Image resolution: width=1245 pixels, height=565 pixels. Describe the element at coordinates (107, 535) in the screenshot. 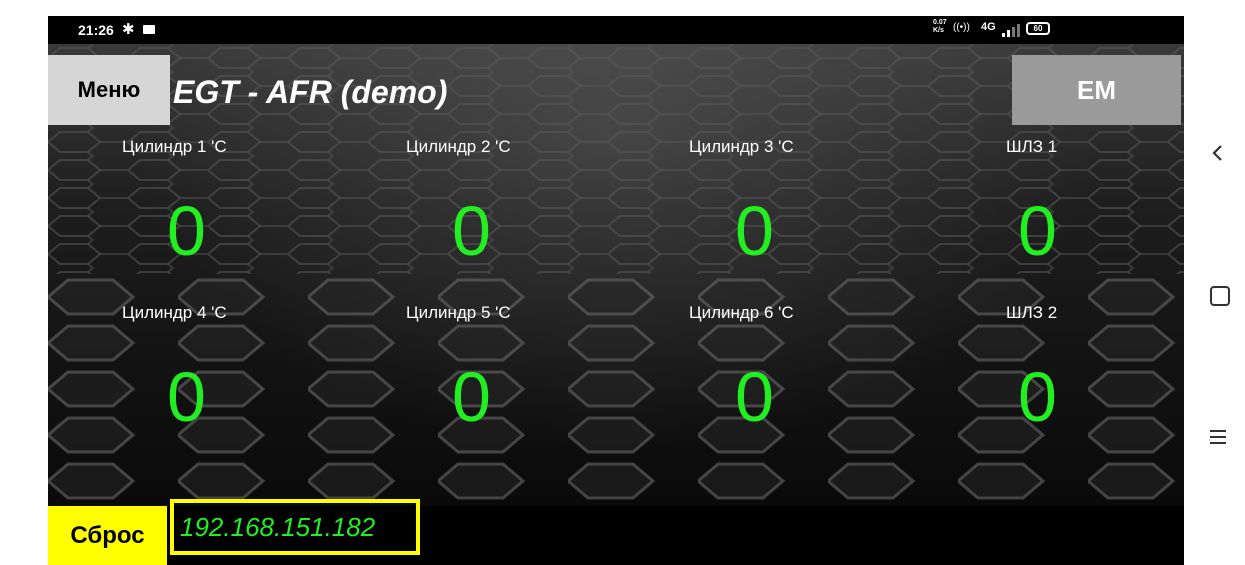

I see `reset-button: Сброс` at that location.